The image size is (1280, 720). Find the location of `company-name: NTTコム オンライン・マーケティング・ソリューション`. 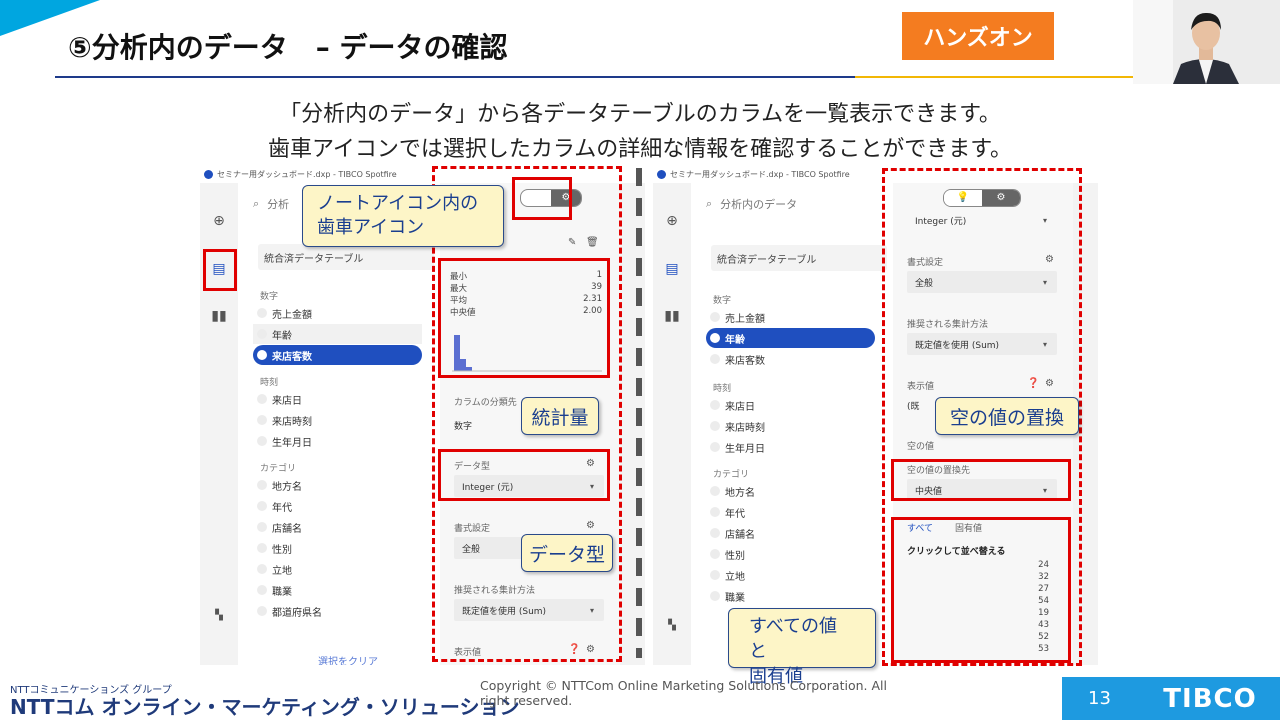

company-name: NTTコム オンライン・マーケティング・ソリューション is located at coordinates (265, 707).